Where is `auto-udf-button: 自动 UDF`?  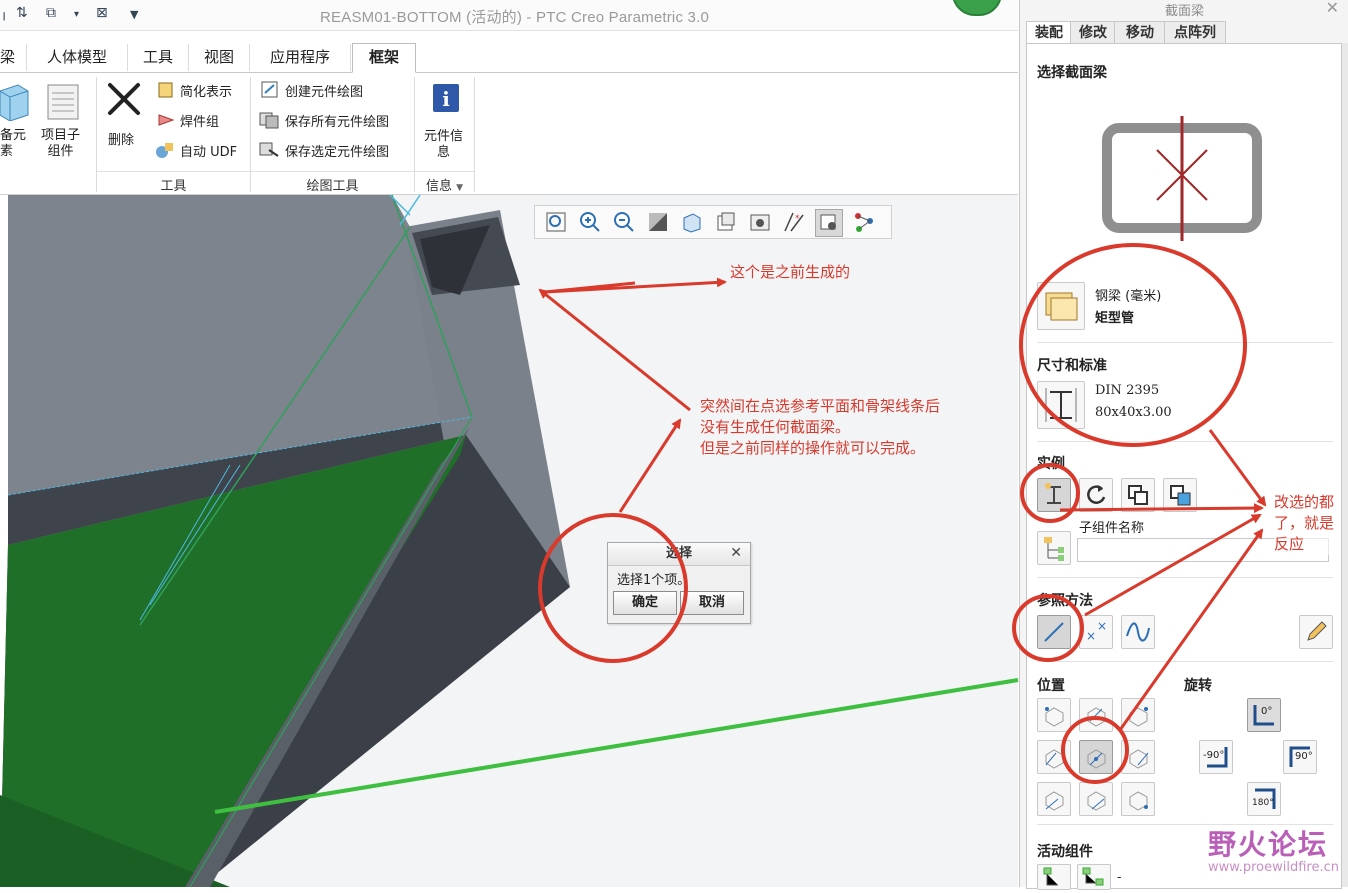 auto-udf-button: 自动 UDF is located at coordinates (208, 150).